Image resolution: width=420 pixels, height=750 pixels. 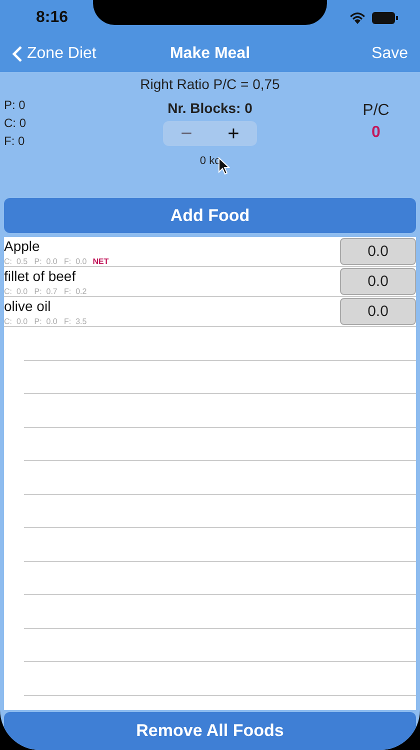 I want to click on save-button: Save, so click(x=390, y=54).